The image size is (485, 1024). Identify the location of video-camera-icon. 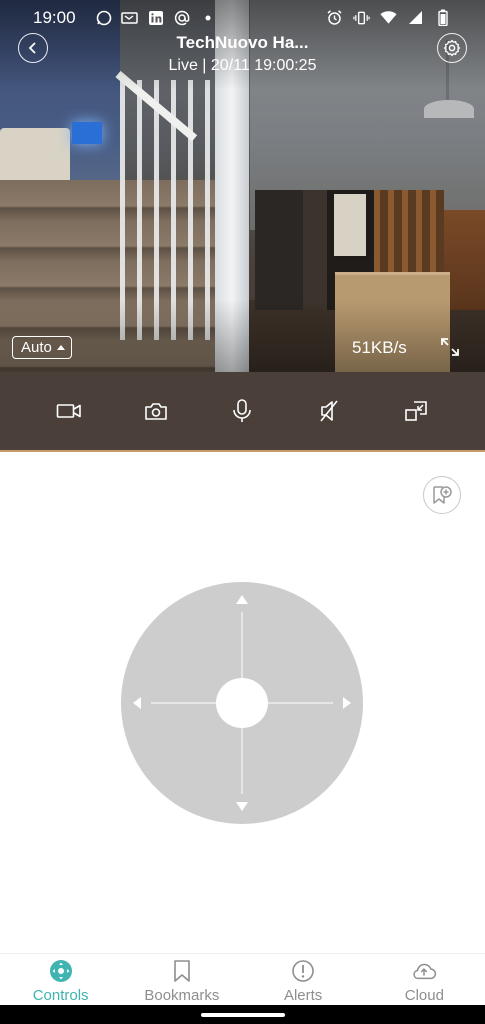
(69, 411).